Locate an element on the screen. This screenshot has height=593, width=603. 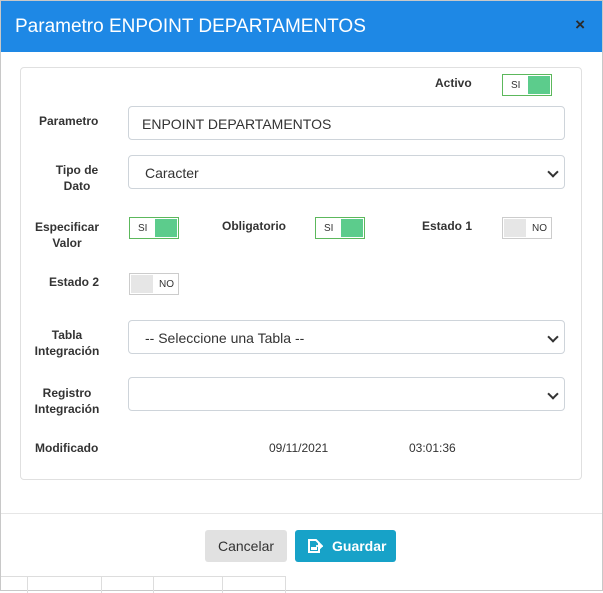
estado1-label: Estado 1 is located at coordinates (447, 226).